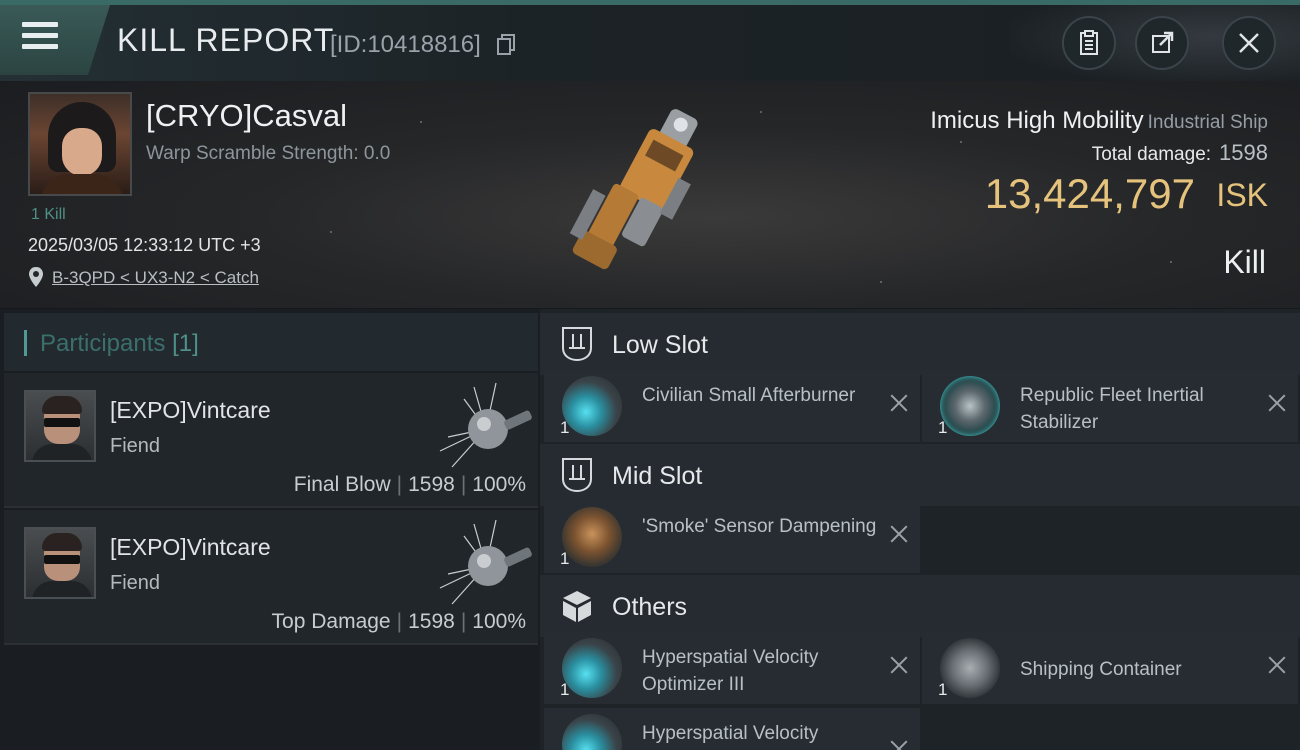 The image size is (1300, 750). What do you see at coordinates (650, 607) in the screenshot?
I see `others-title: Others` at bounding box center [650, 607].